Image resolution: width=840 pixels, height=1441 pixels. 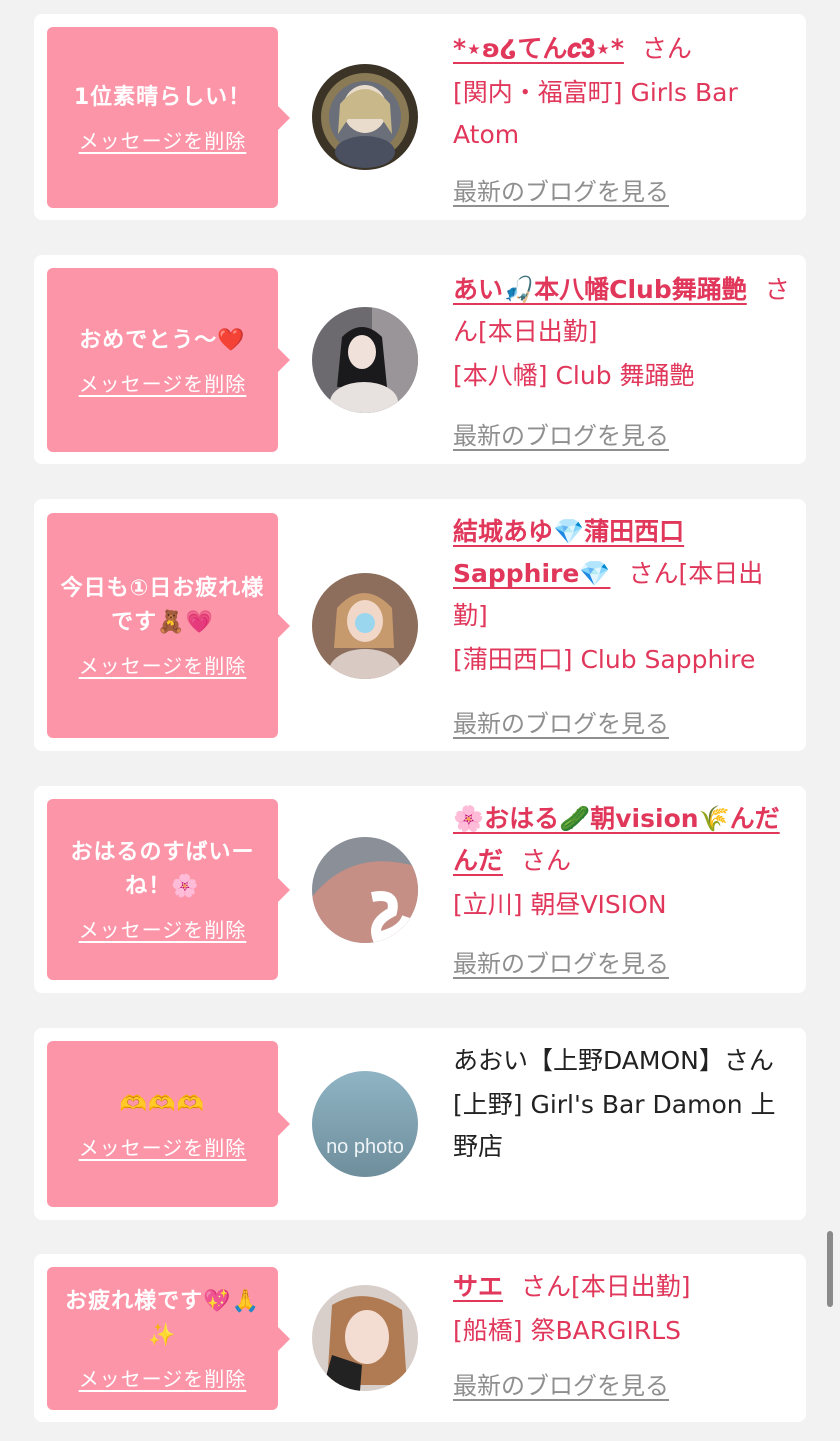 I want to click on cast-name-link: 🌸おはる🥒朝vision🌾んだんだ, so click(x=616, y=839).